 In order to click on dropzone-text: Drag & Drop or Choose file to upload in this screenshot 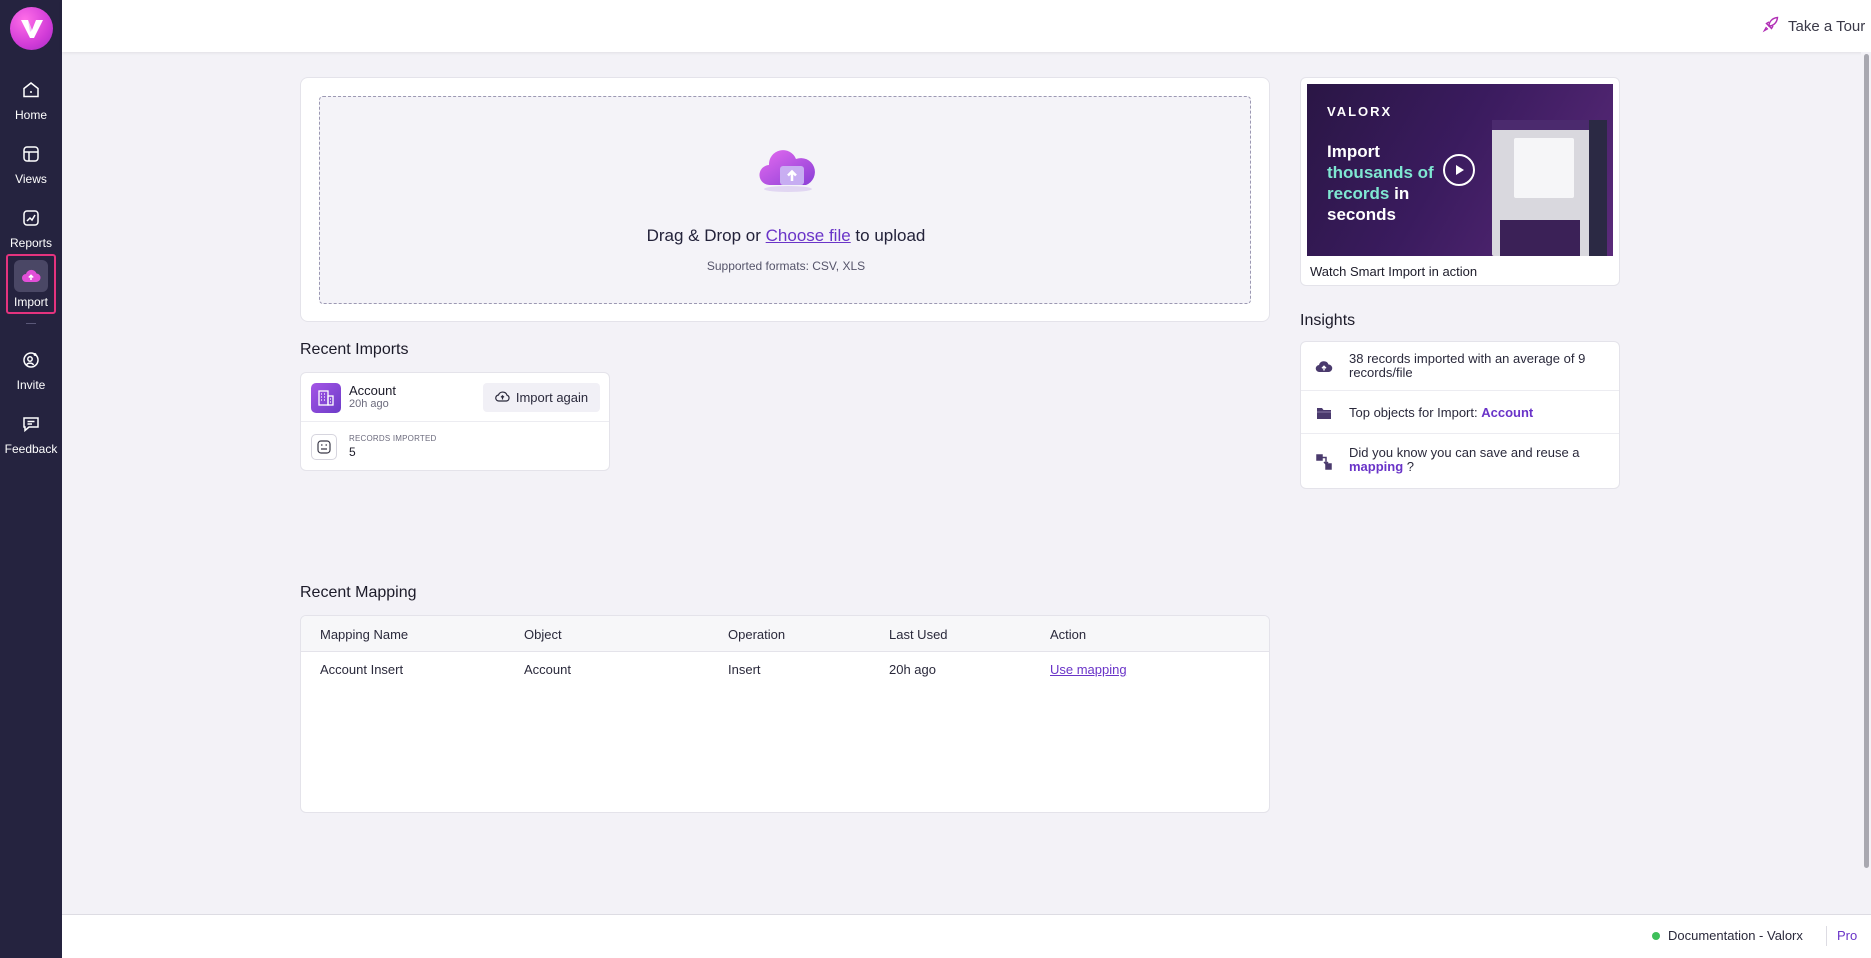, I will do `click(786, 236)`.